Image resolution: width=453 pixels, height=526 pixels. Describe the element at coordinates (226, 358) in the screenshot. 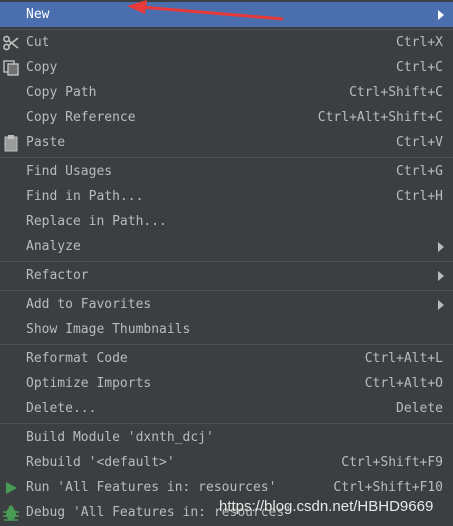

I see `menu-item-reformat-code: Reformat Code Ctrl+Alt+L` at that location.